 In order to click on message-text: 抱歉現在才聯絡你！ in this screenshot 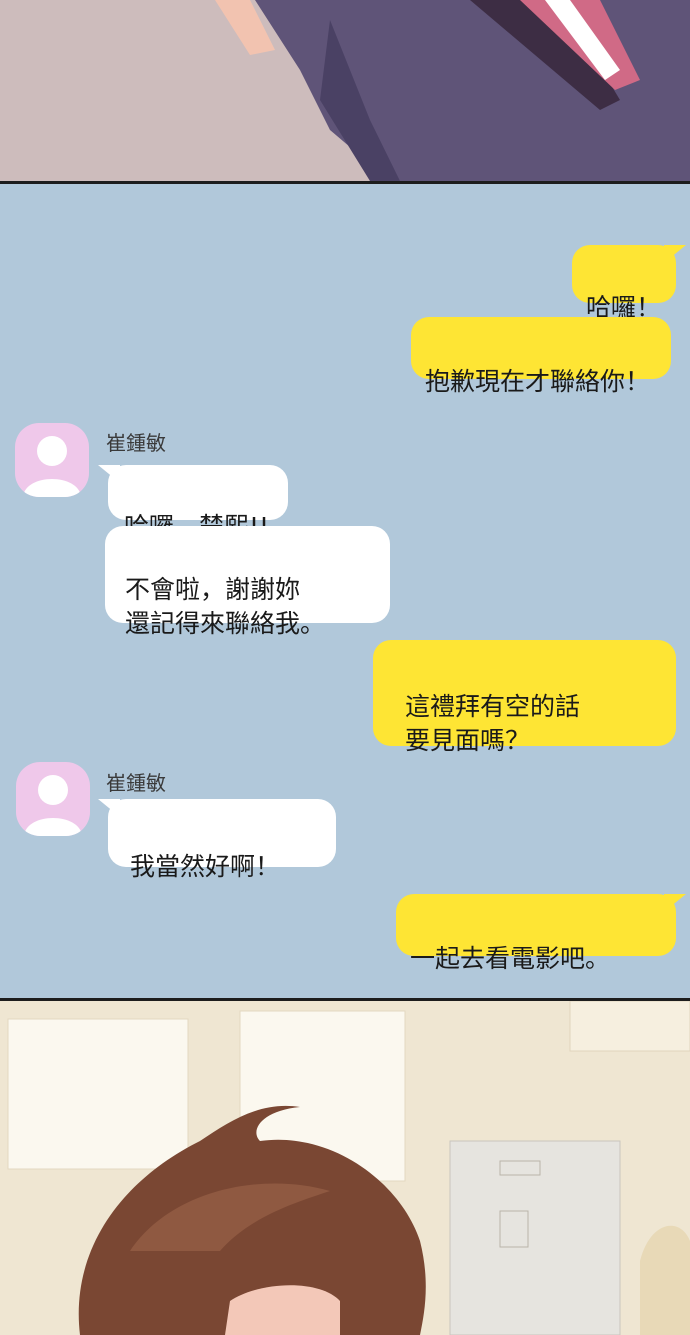, I will do `click(538, 381)`.